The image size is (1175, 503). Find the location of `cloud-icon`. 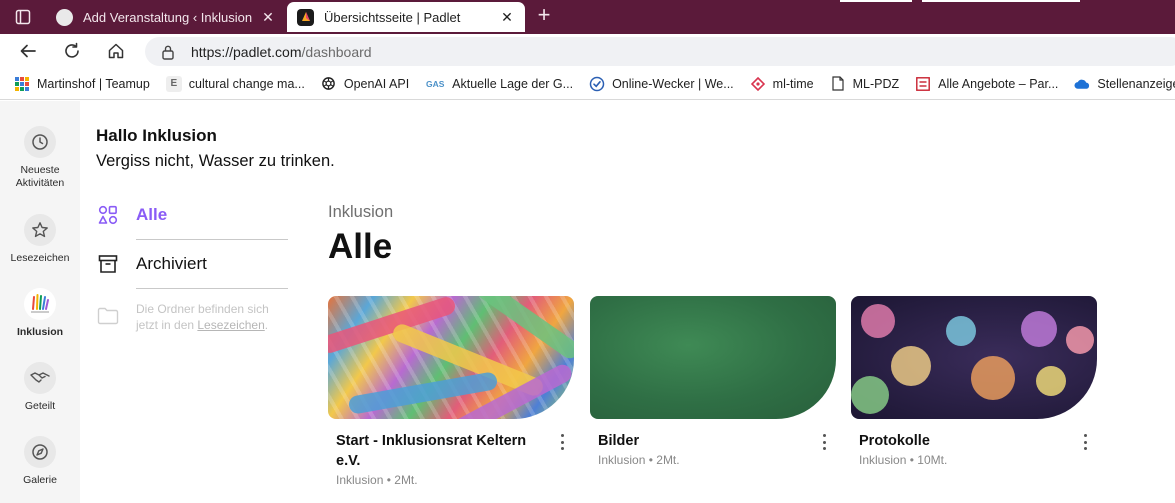

cloud-icon is located at coordinates (1082, 84).